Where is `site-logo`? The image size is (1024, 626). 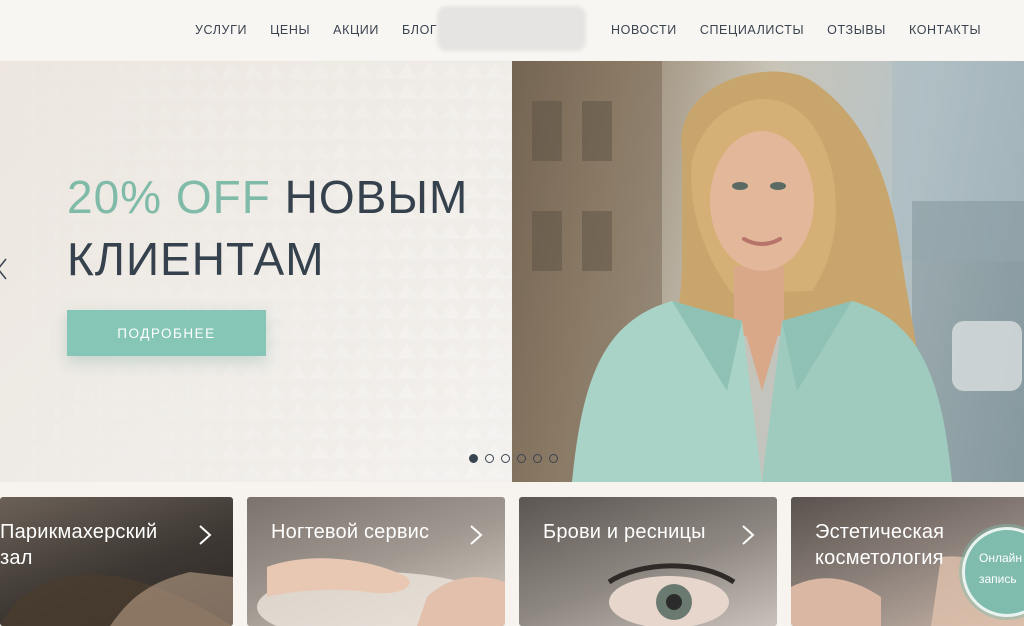
site-logo is located at coordinates (511, 28).